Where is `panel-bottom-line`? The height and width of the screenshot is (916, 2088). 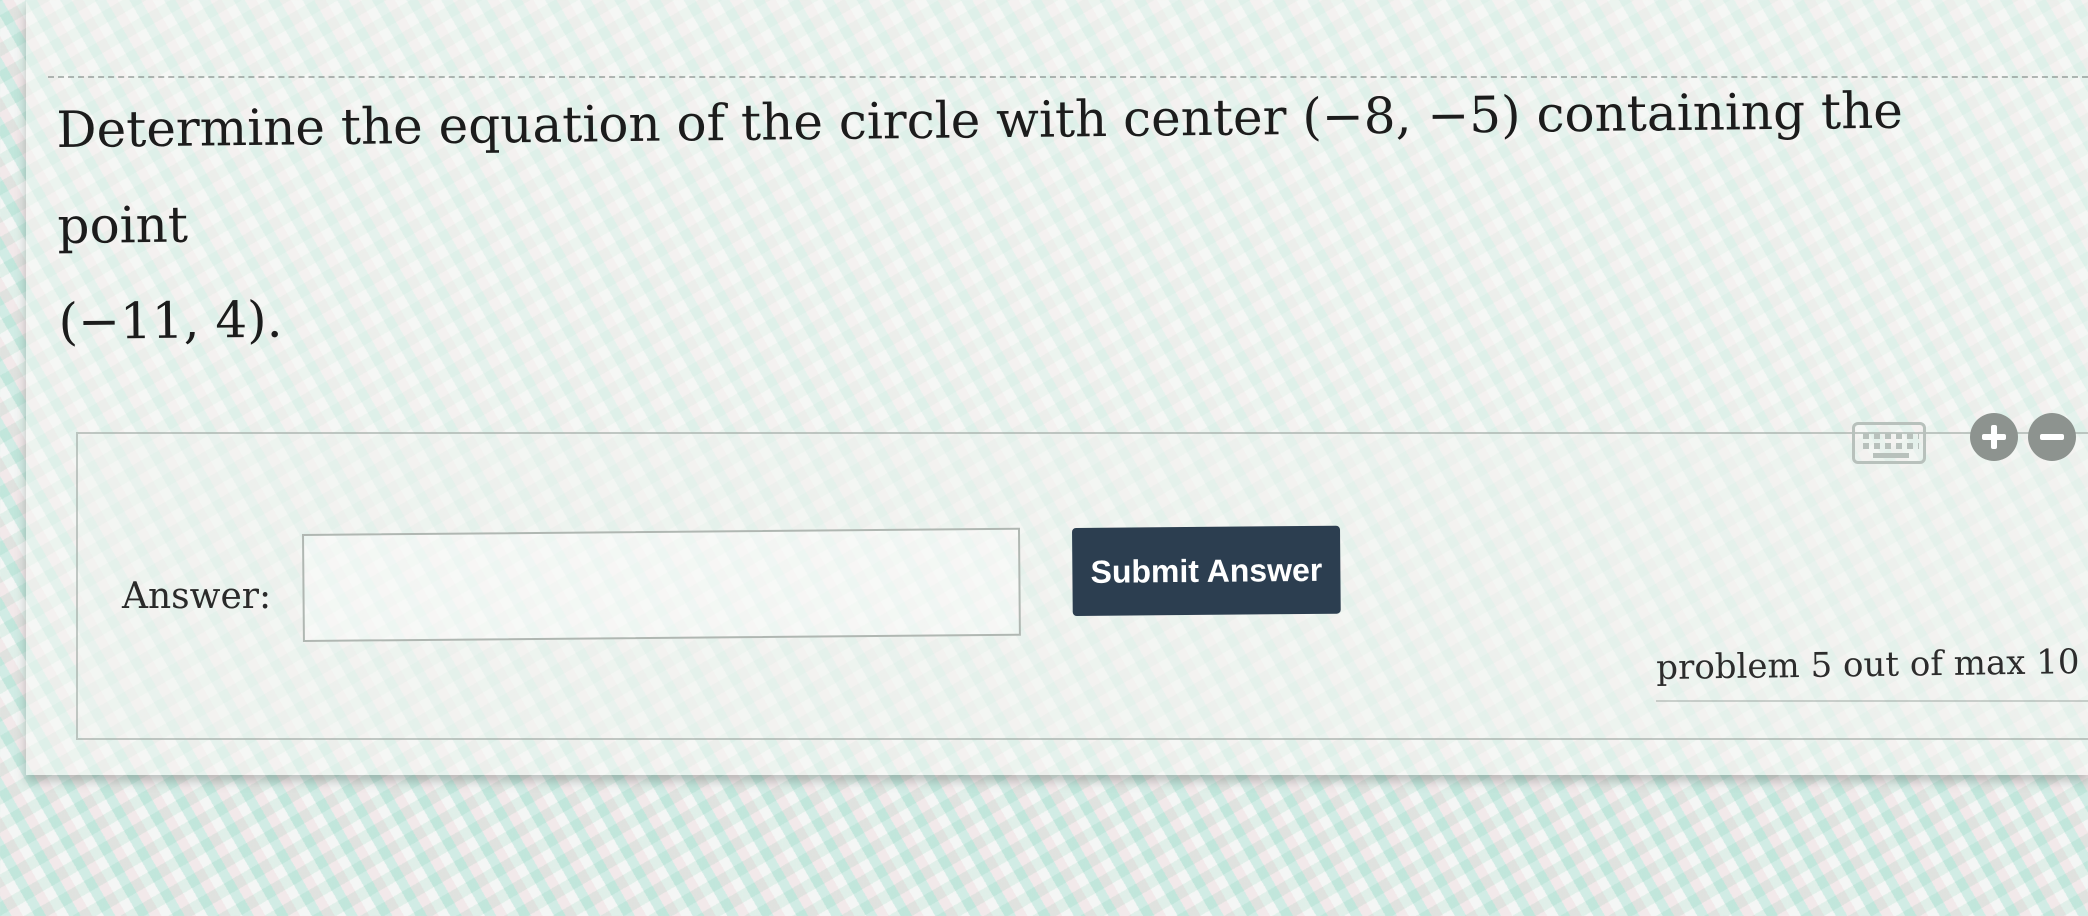
panel-bottom-line is located at coordinates (1872, 701).